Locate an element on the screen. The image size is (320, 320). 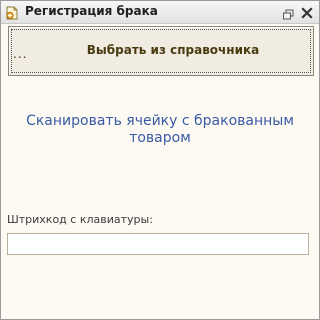
close-icon is located at coordinates (307, 12).